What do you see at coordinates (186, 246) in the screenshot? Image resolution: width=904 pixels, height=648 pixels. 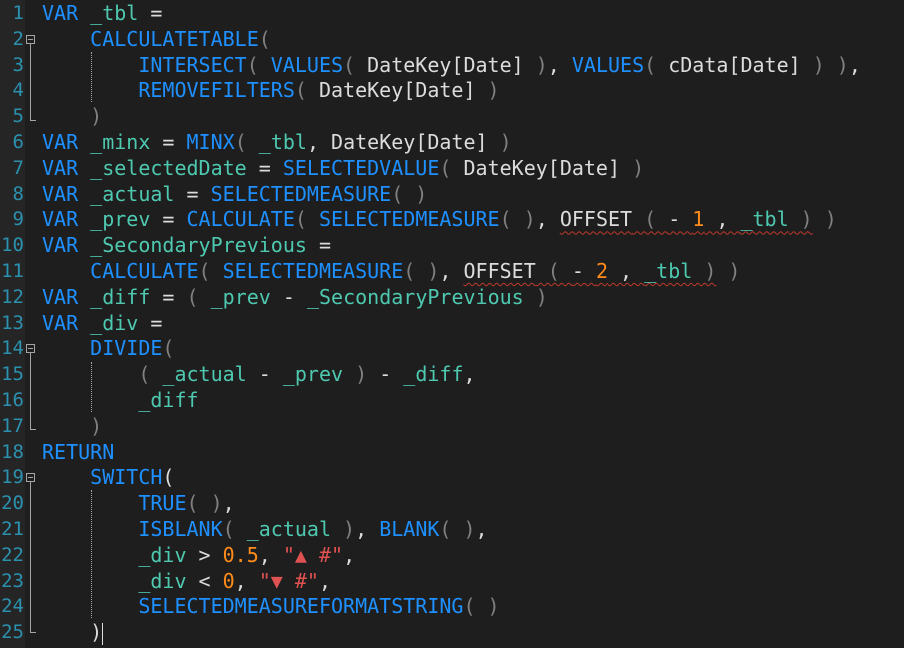 I see `code-text: VAR _SecondaryPrevious =` at bounding box center [186, 246].